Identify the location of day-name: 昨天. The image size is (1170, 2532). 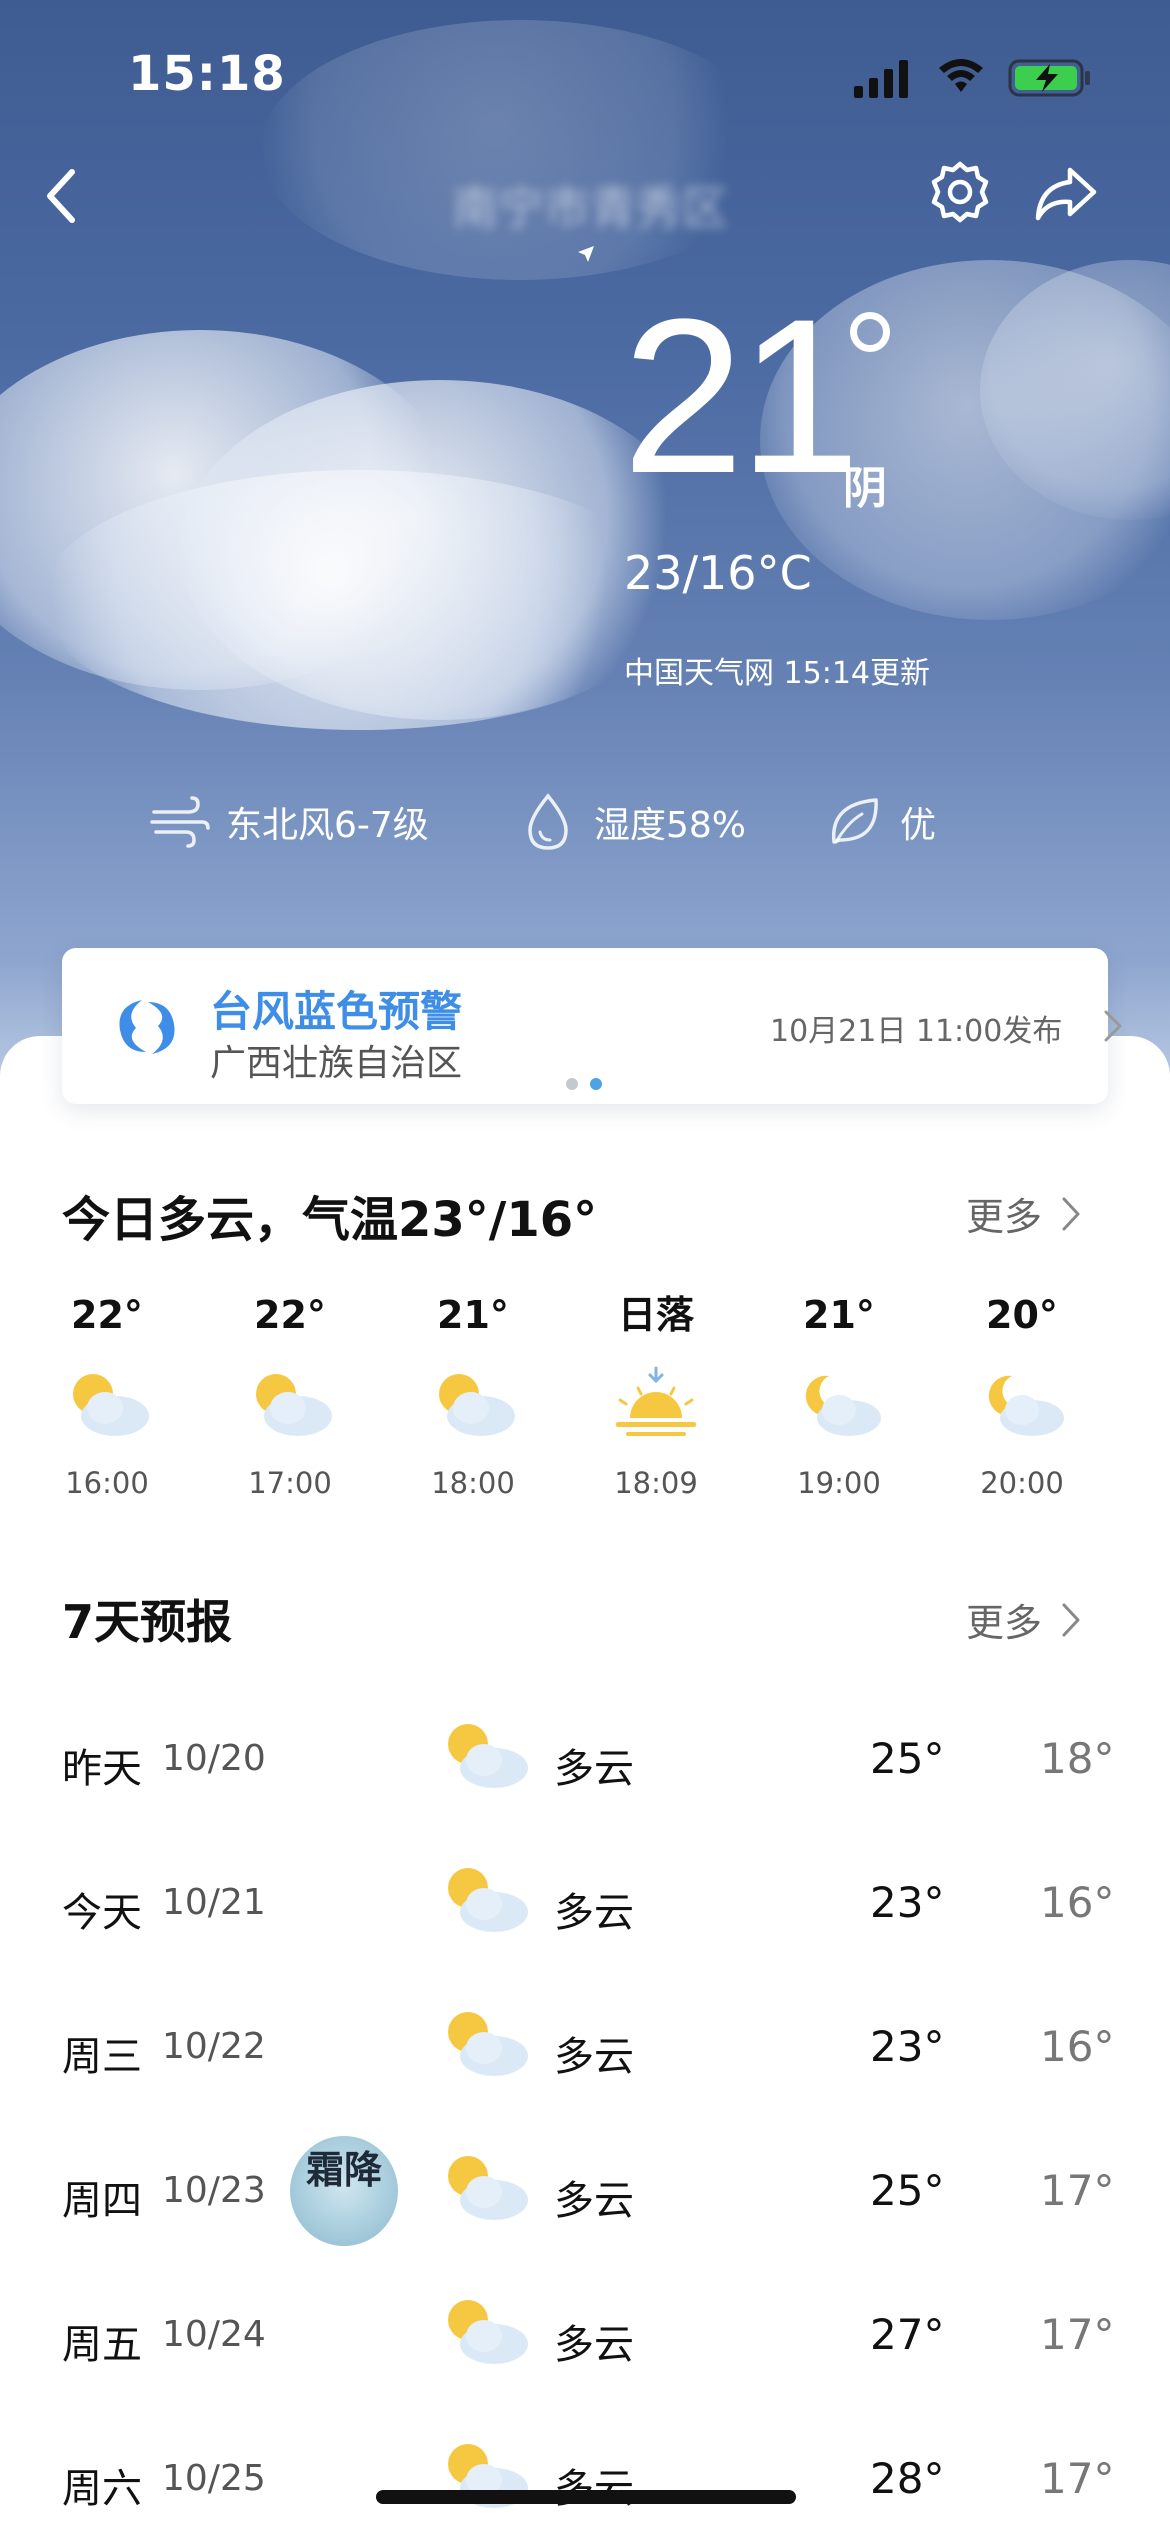
(102, 1769).